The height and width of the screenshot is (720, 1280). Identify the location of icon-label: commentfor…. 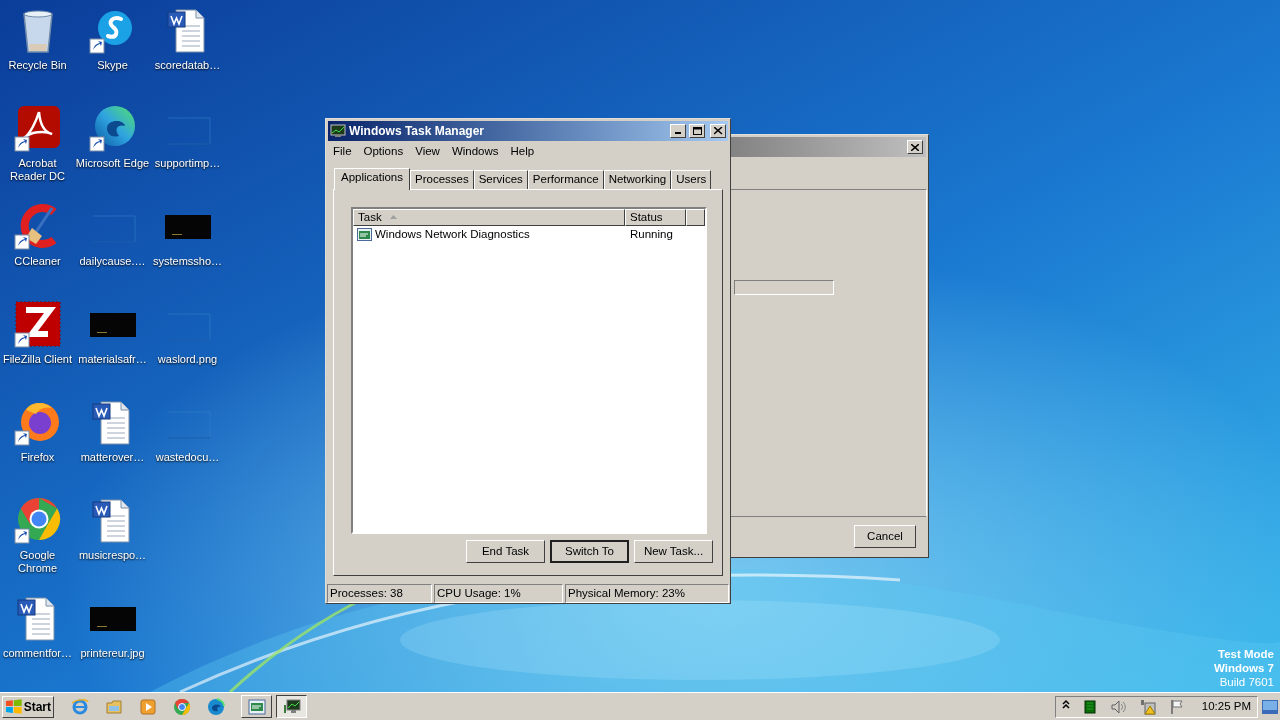
(37, 653).